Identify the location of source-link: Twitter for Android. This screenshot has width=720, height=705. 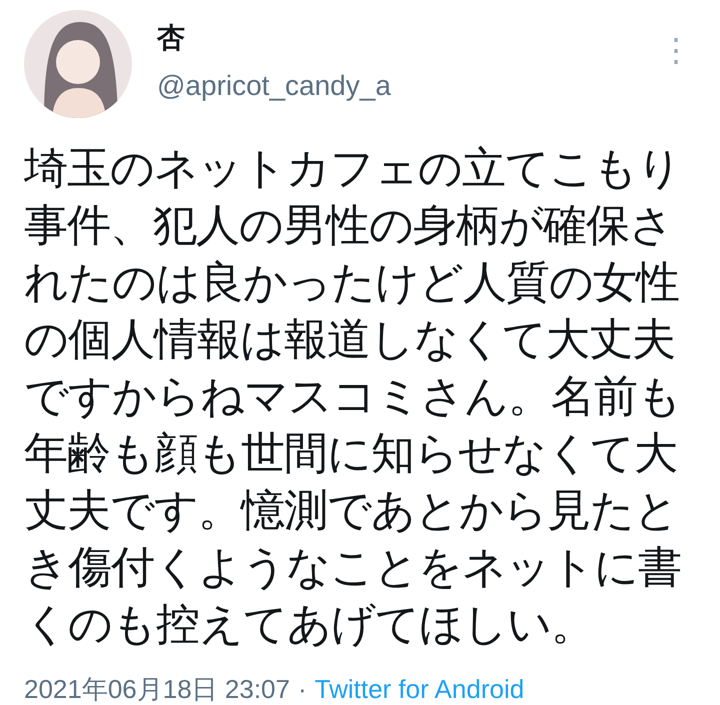
(419, 688).